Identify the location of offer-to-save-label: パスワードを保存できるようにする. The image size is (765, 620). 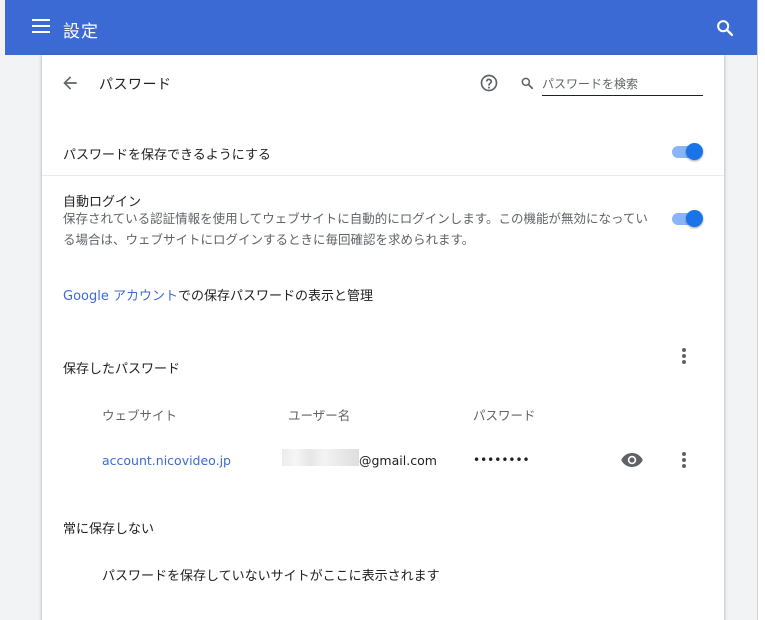
(167, 155).